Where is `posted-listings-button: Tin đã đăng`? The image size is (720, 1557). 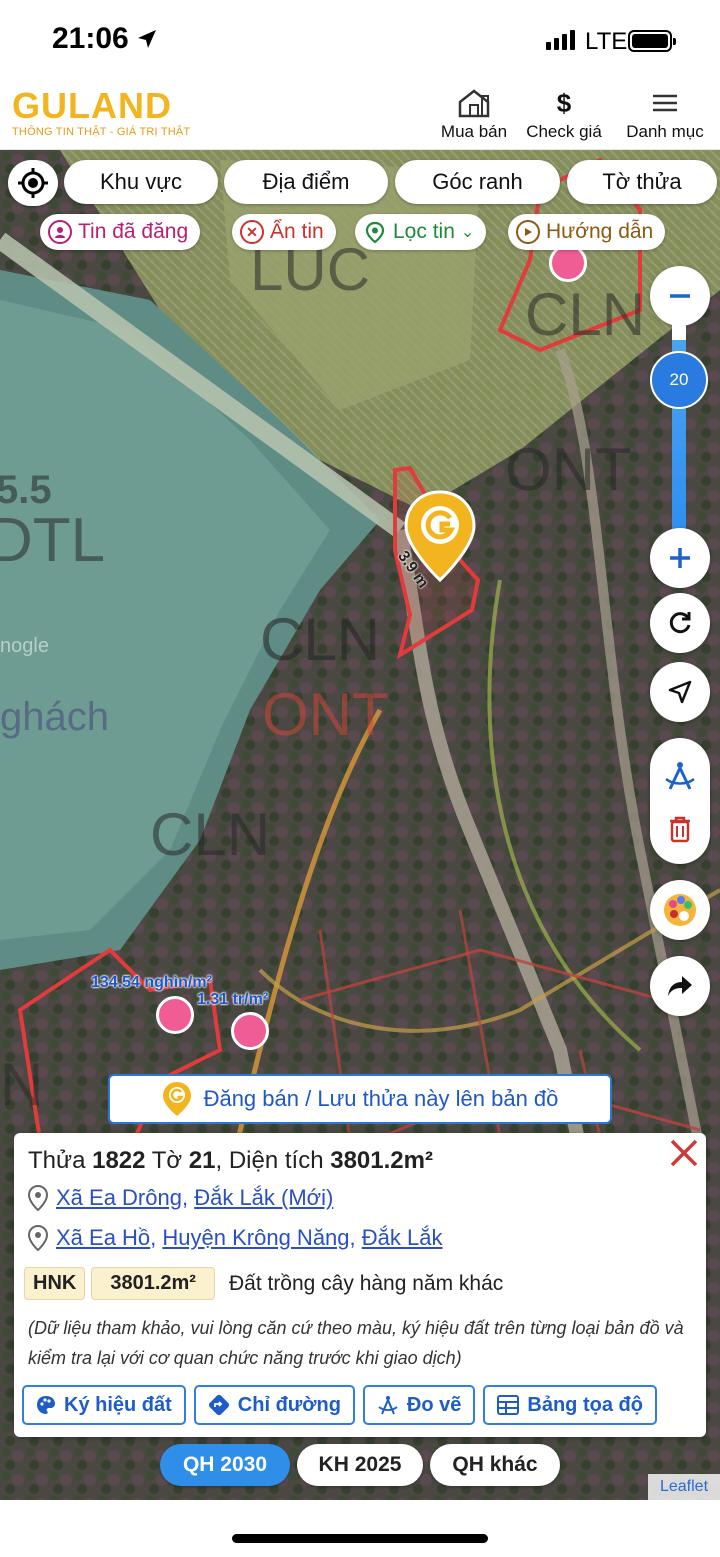 posted-listings-button: Tin đã đăng is located at coordinates (120, 232).